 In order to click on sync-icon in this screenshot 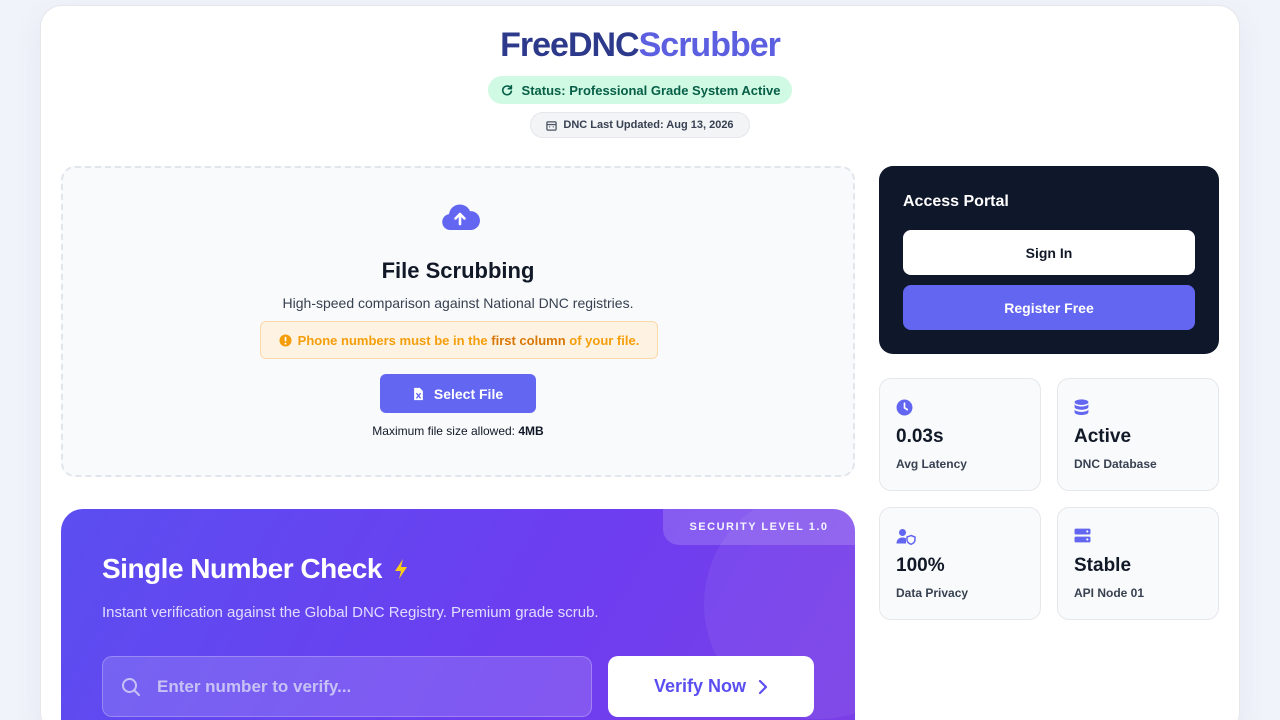, I will do `click(506, 90)`.